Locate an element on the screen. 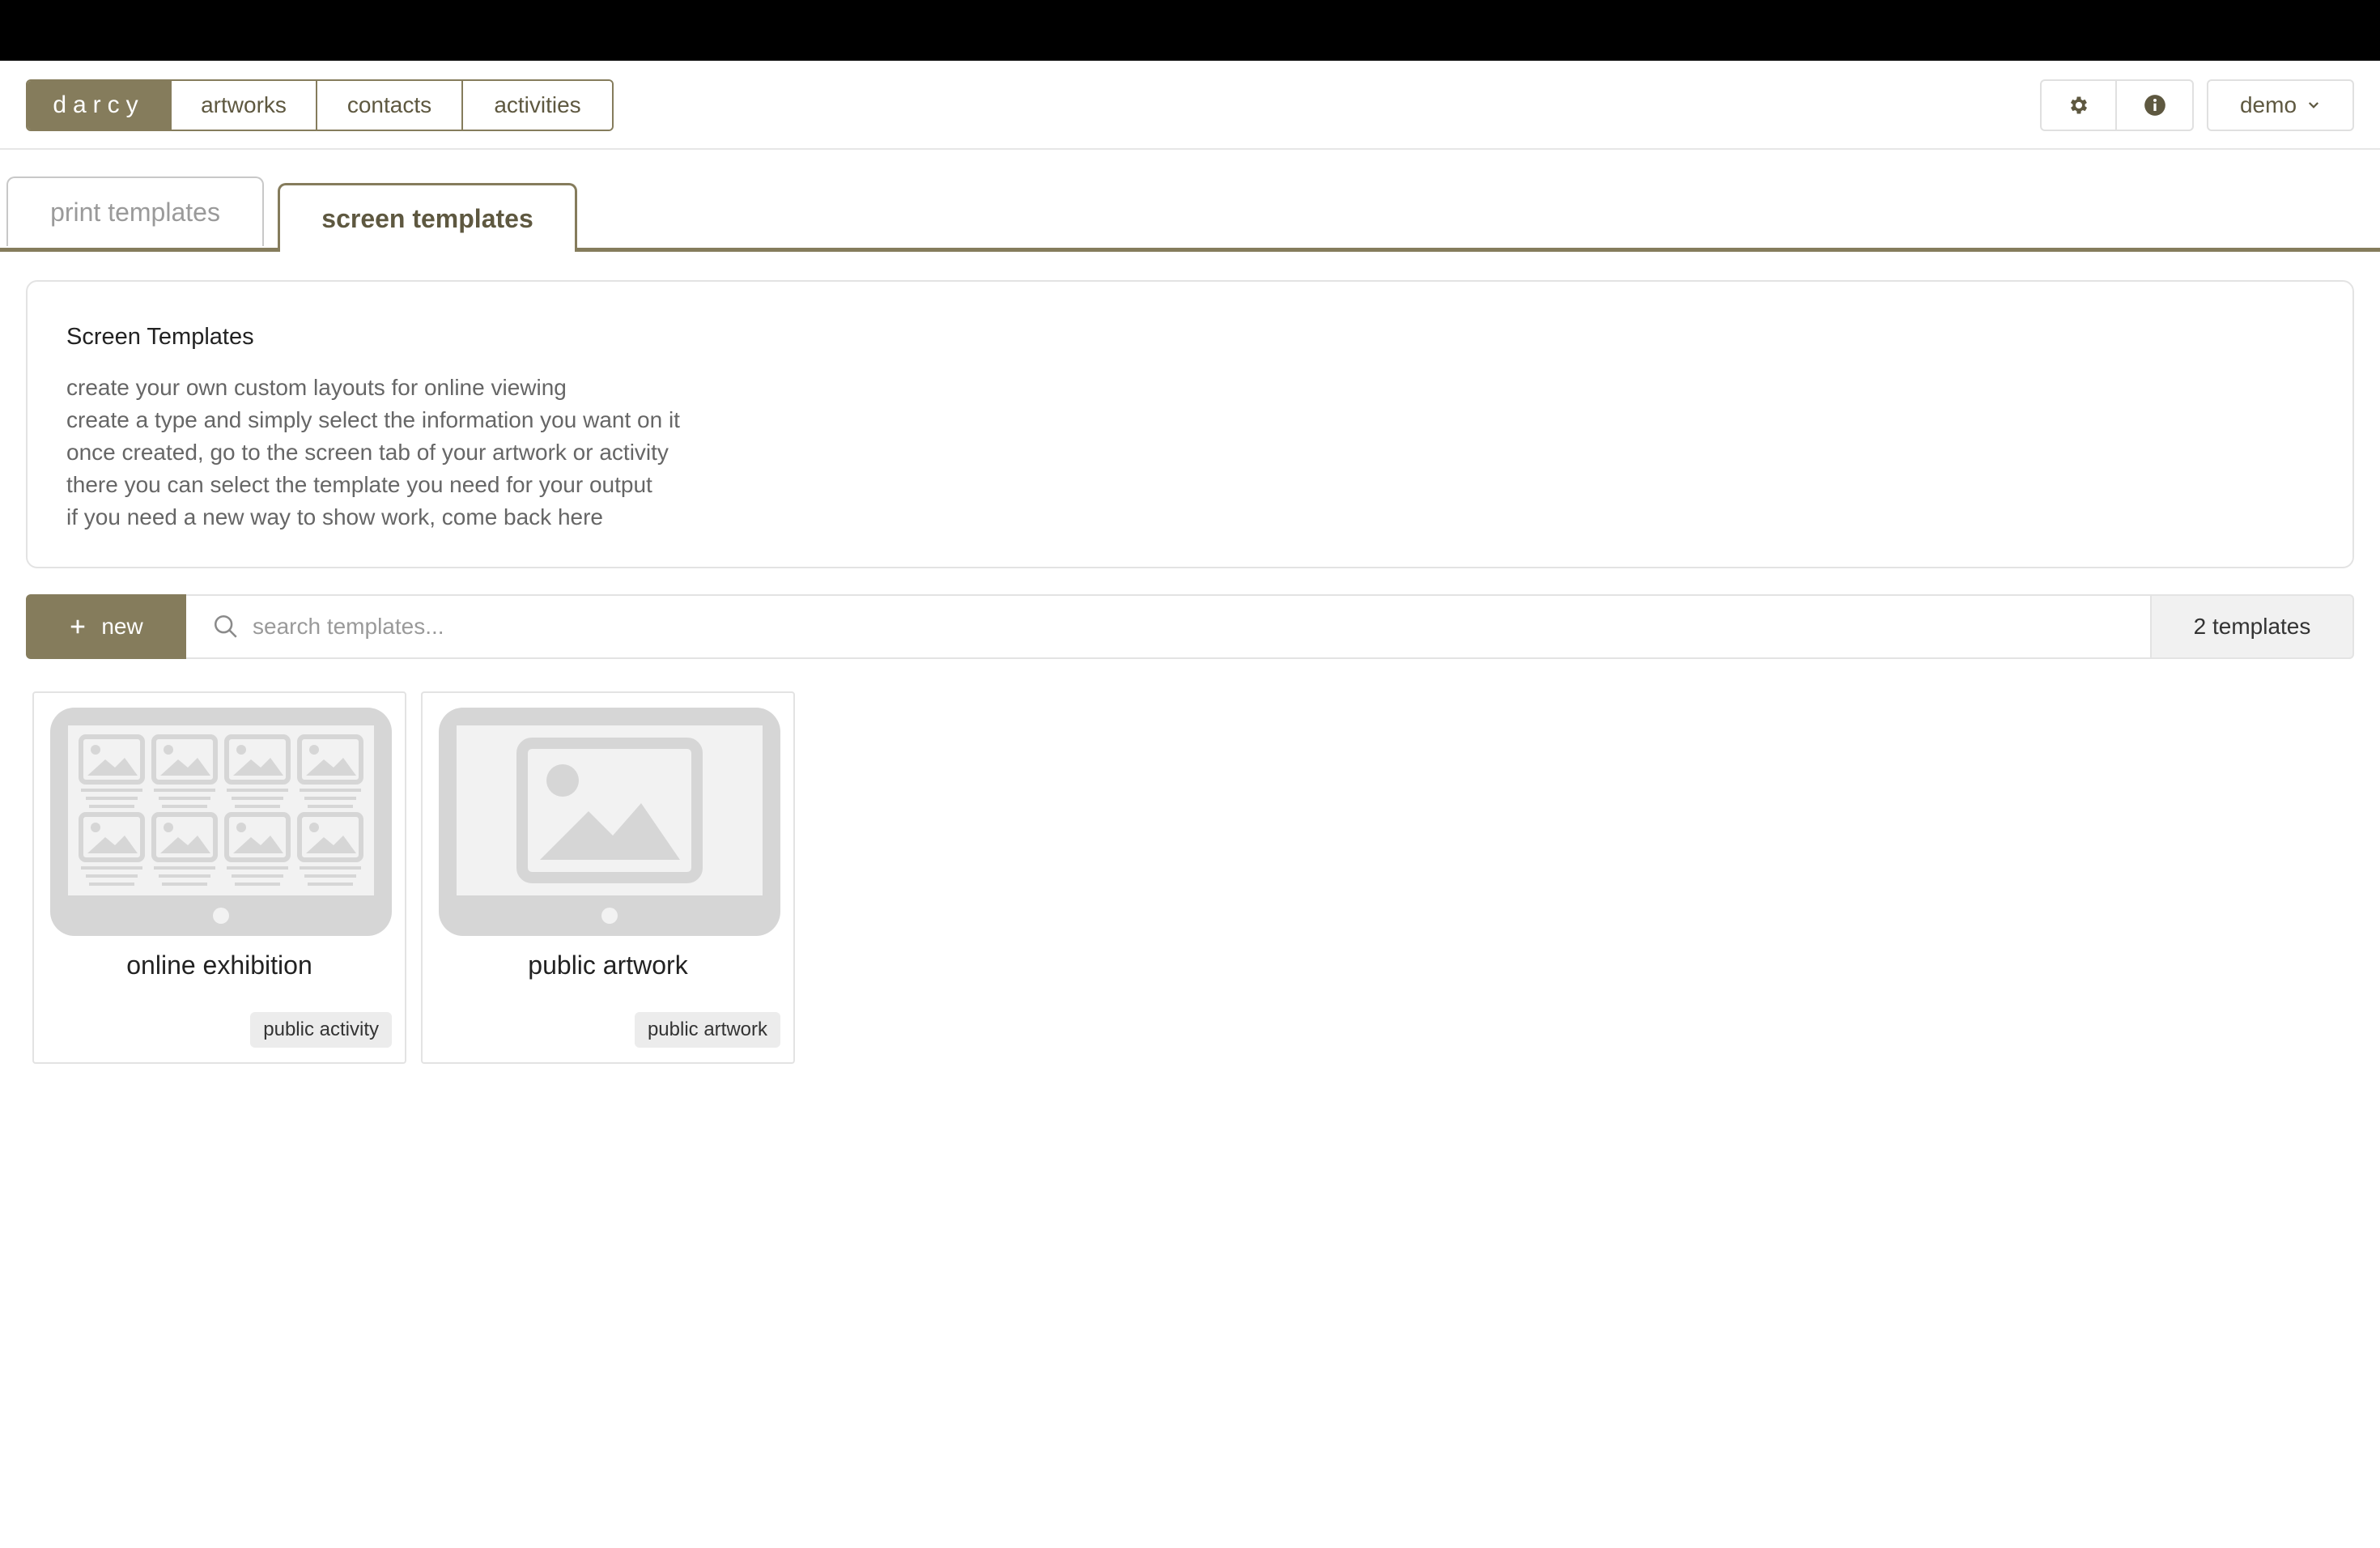  template-toolbar: new 2 templates is located at coordinates (1190, 627).